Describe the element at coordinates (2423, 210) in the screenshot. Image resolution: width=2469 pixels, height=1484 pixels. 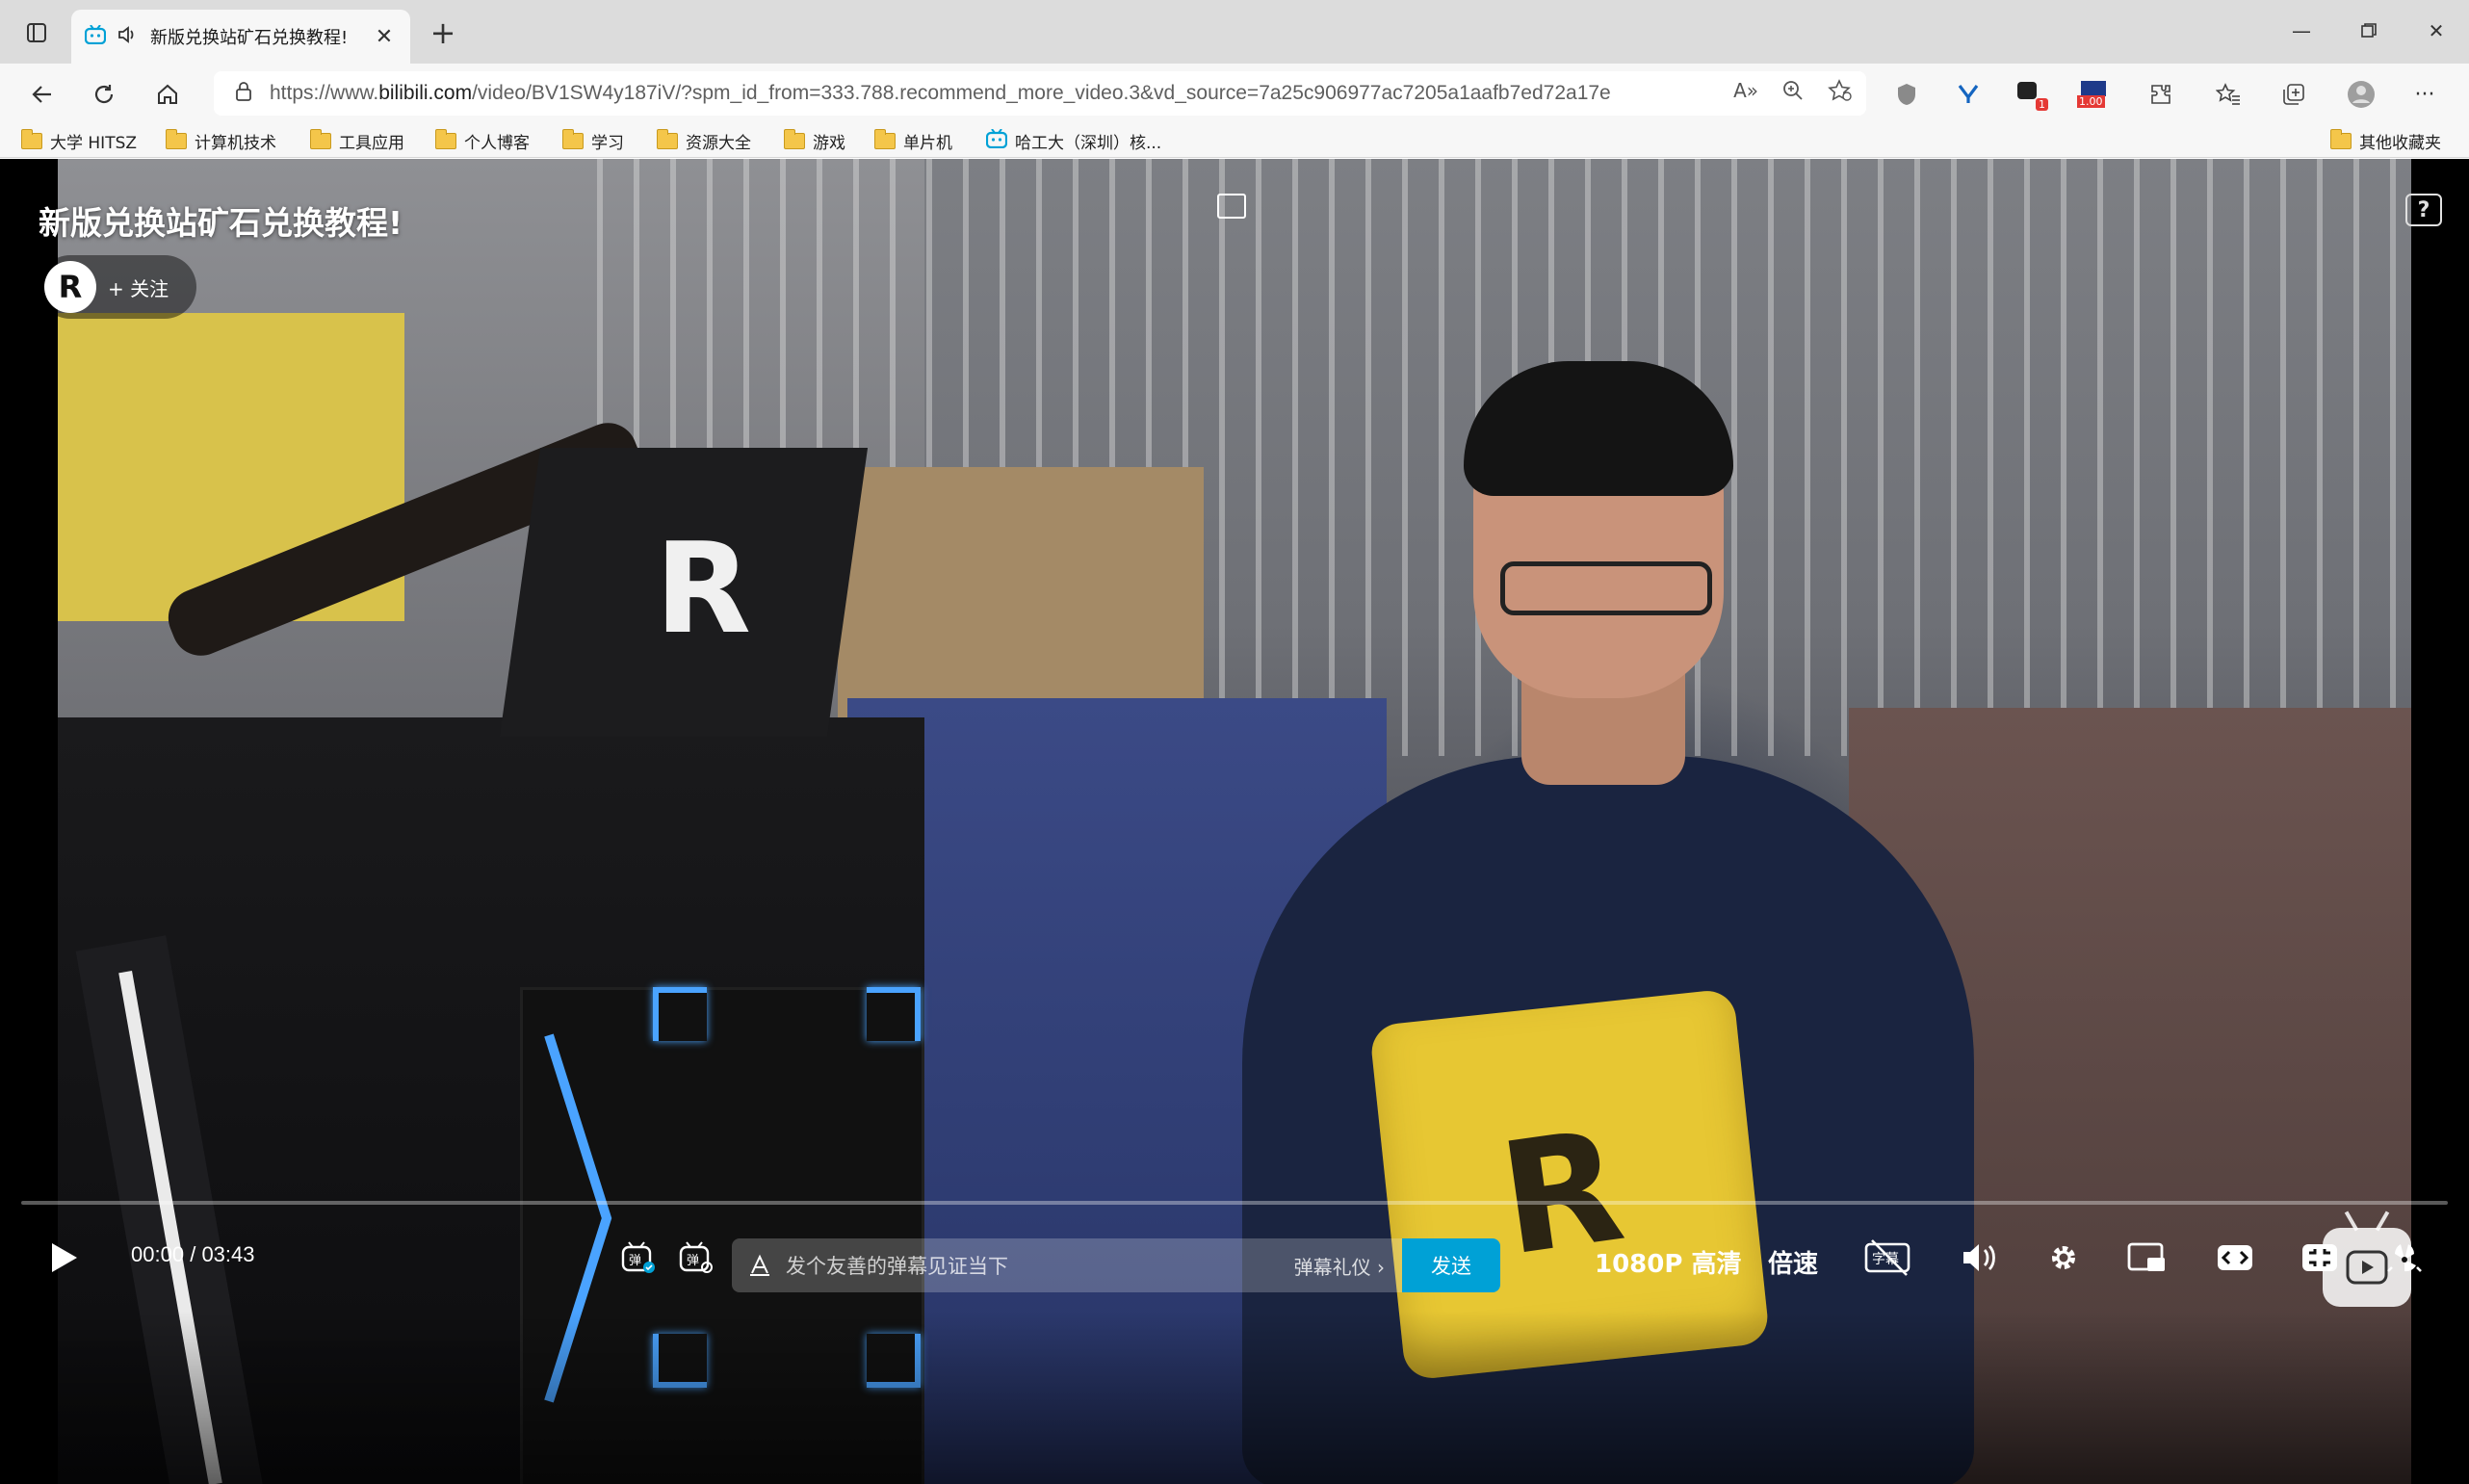
I see `help-icon: ?` at that location.